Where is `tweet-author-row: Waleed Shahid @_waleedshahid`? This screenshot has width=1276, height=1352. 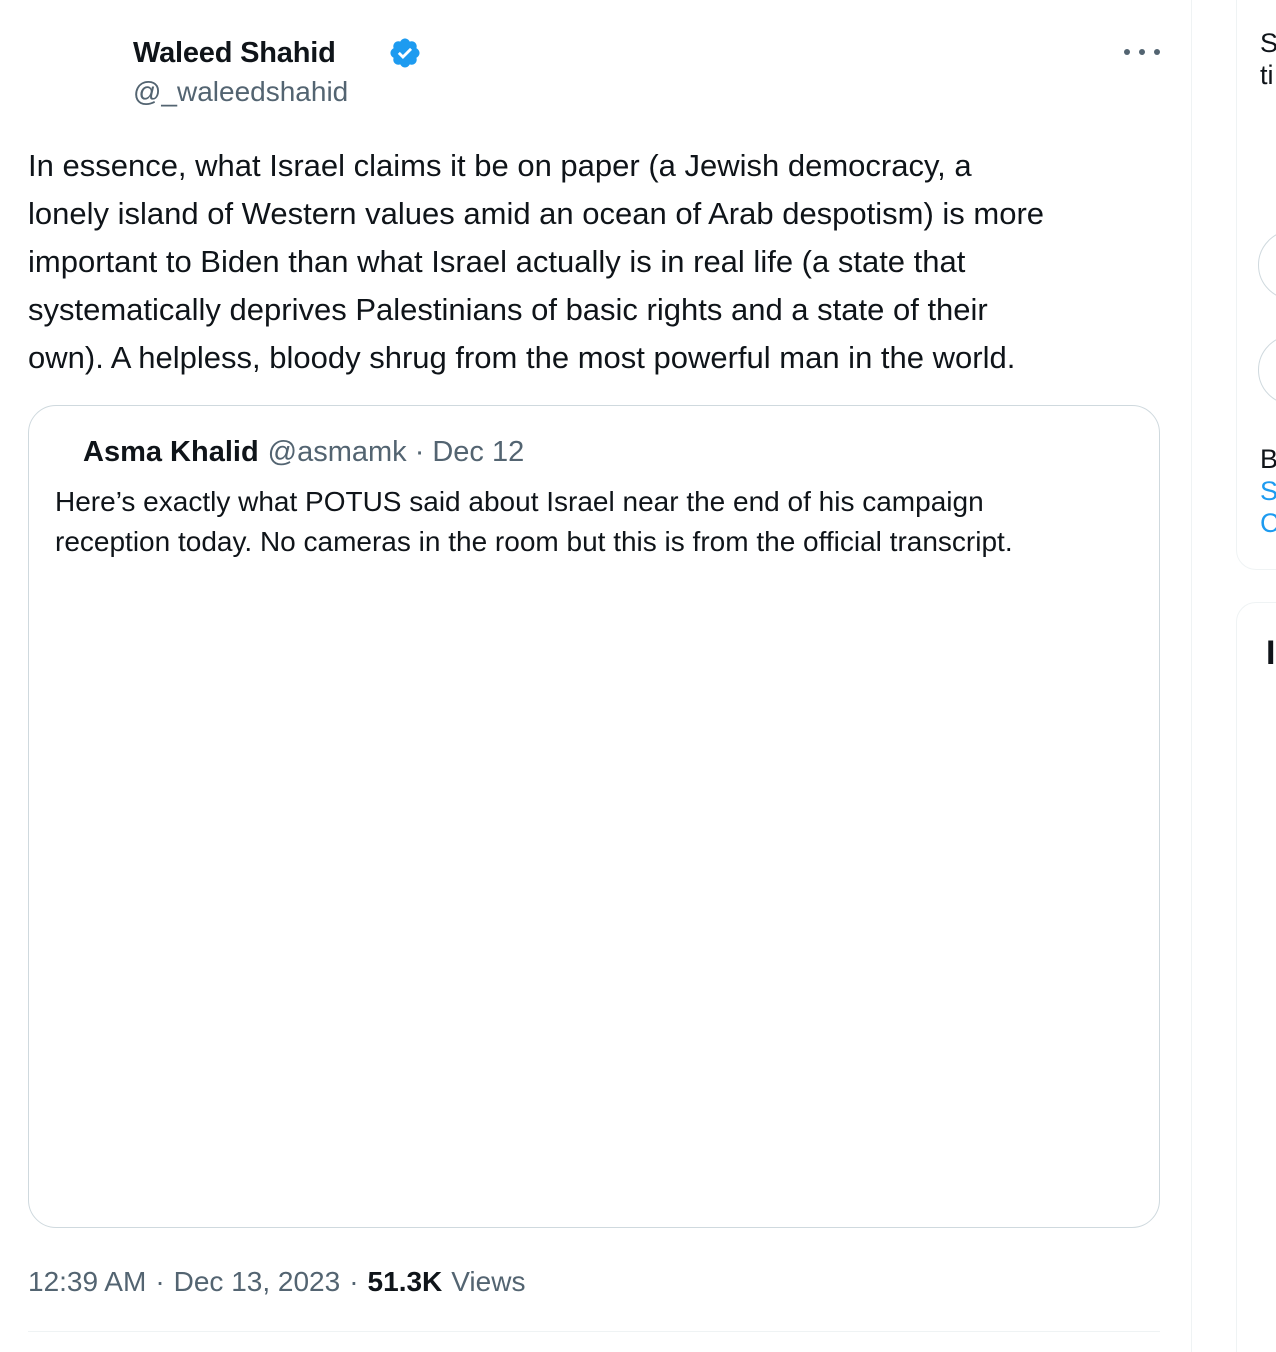
tweet-author-row: Waleed Shahid @_waleedshahid is located at coordinates (594, 65).